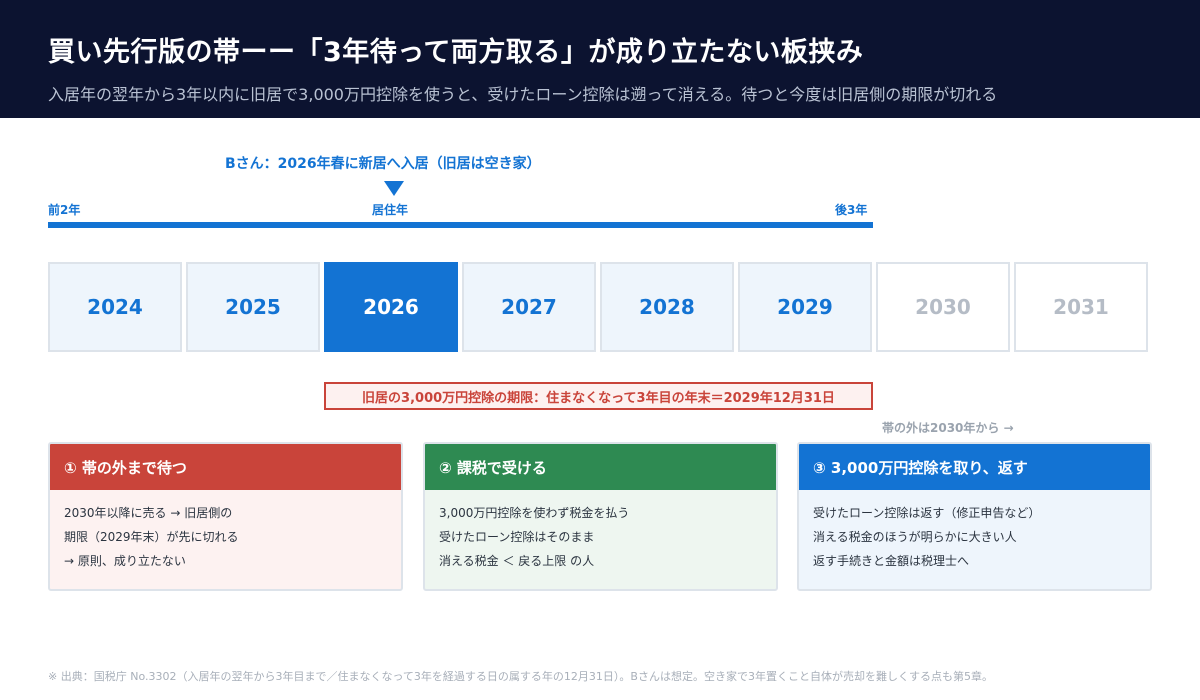 The width and height of the screenshot is (1200, 700). Describe the element at coordinates (667, 307) in the screenshot. I see `year-cell: 2028` at that location.